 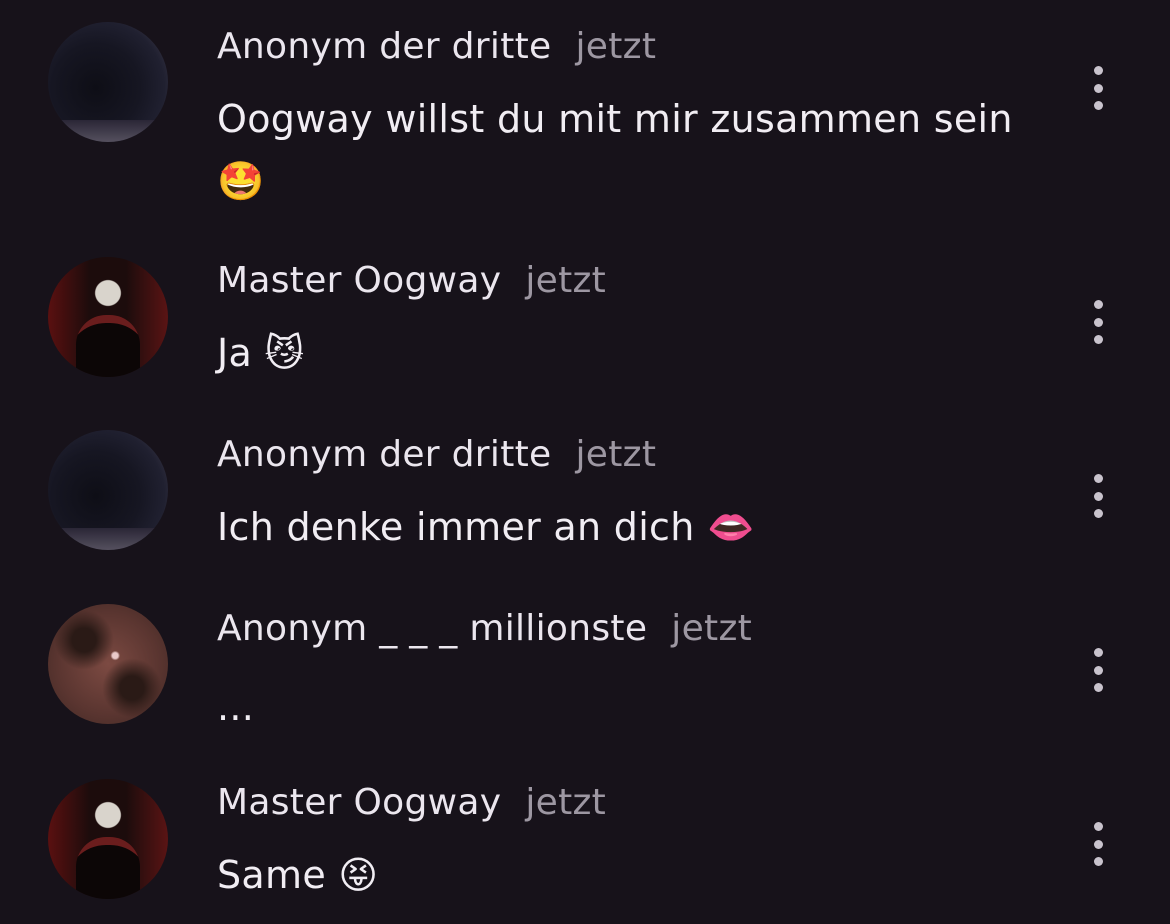 What do you see at coordinates (261, 353) in the screenshot?
I see `comment-text: Ja 😼` at bounding box center [261, 353].